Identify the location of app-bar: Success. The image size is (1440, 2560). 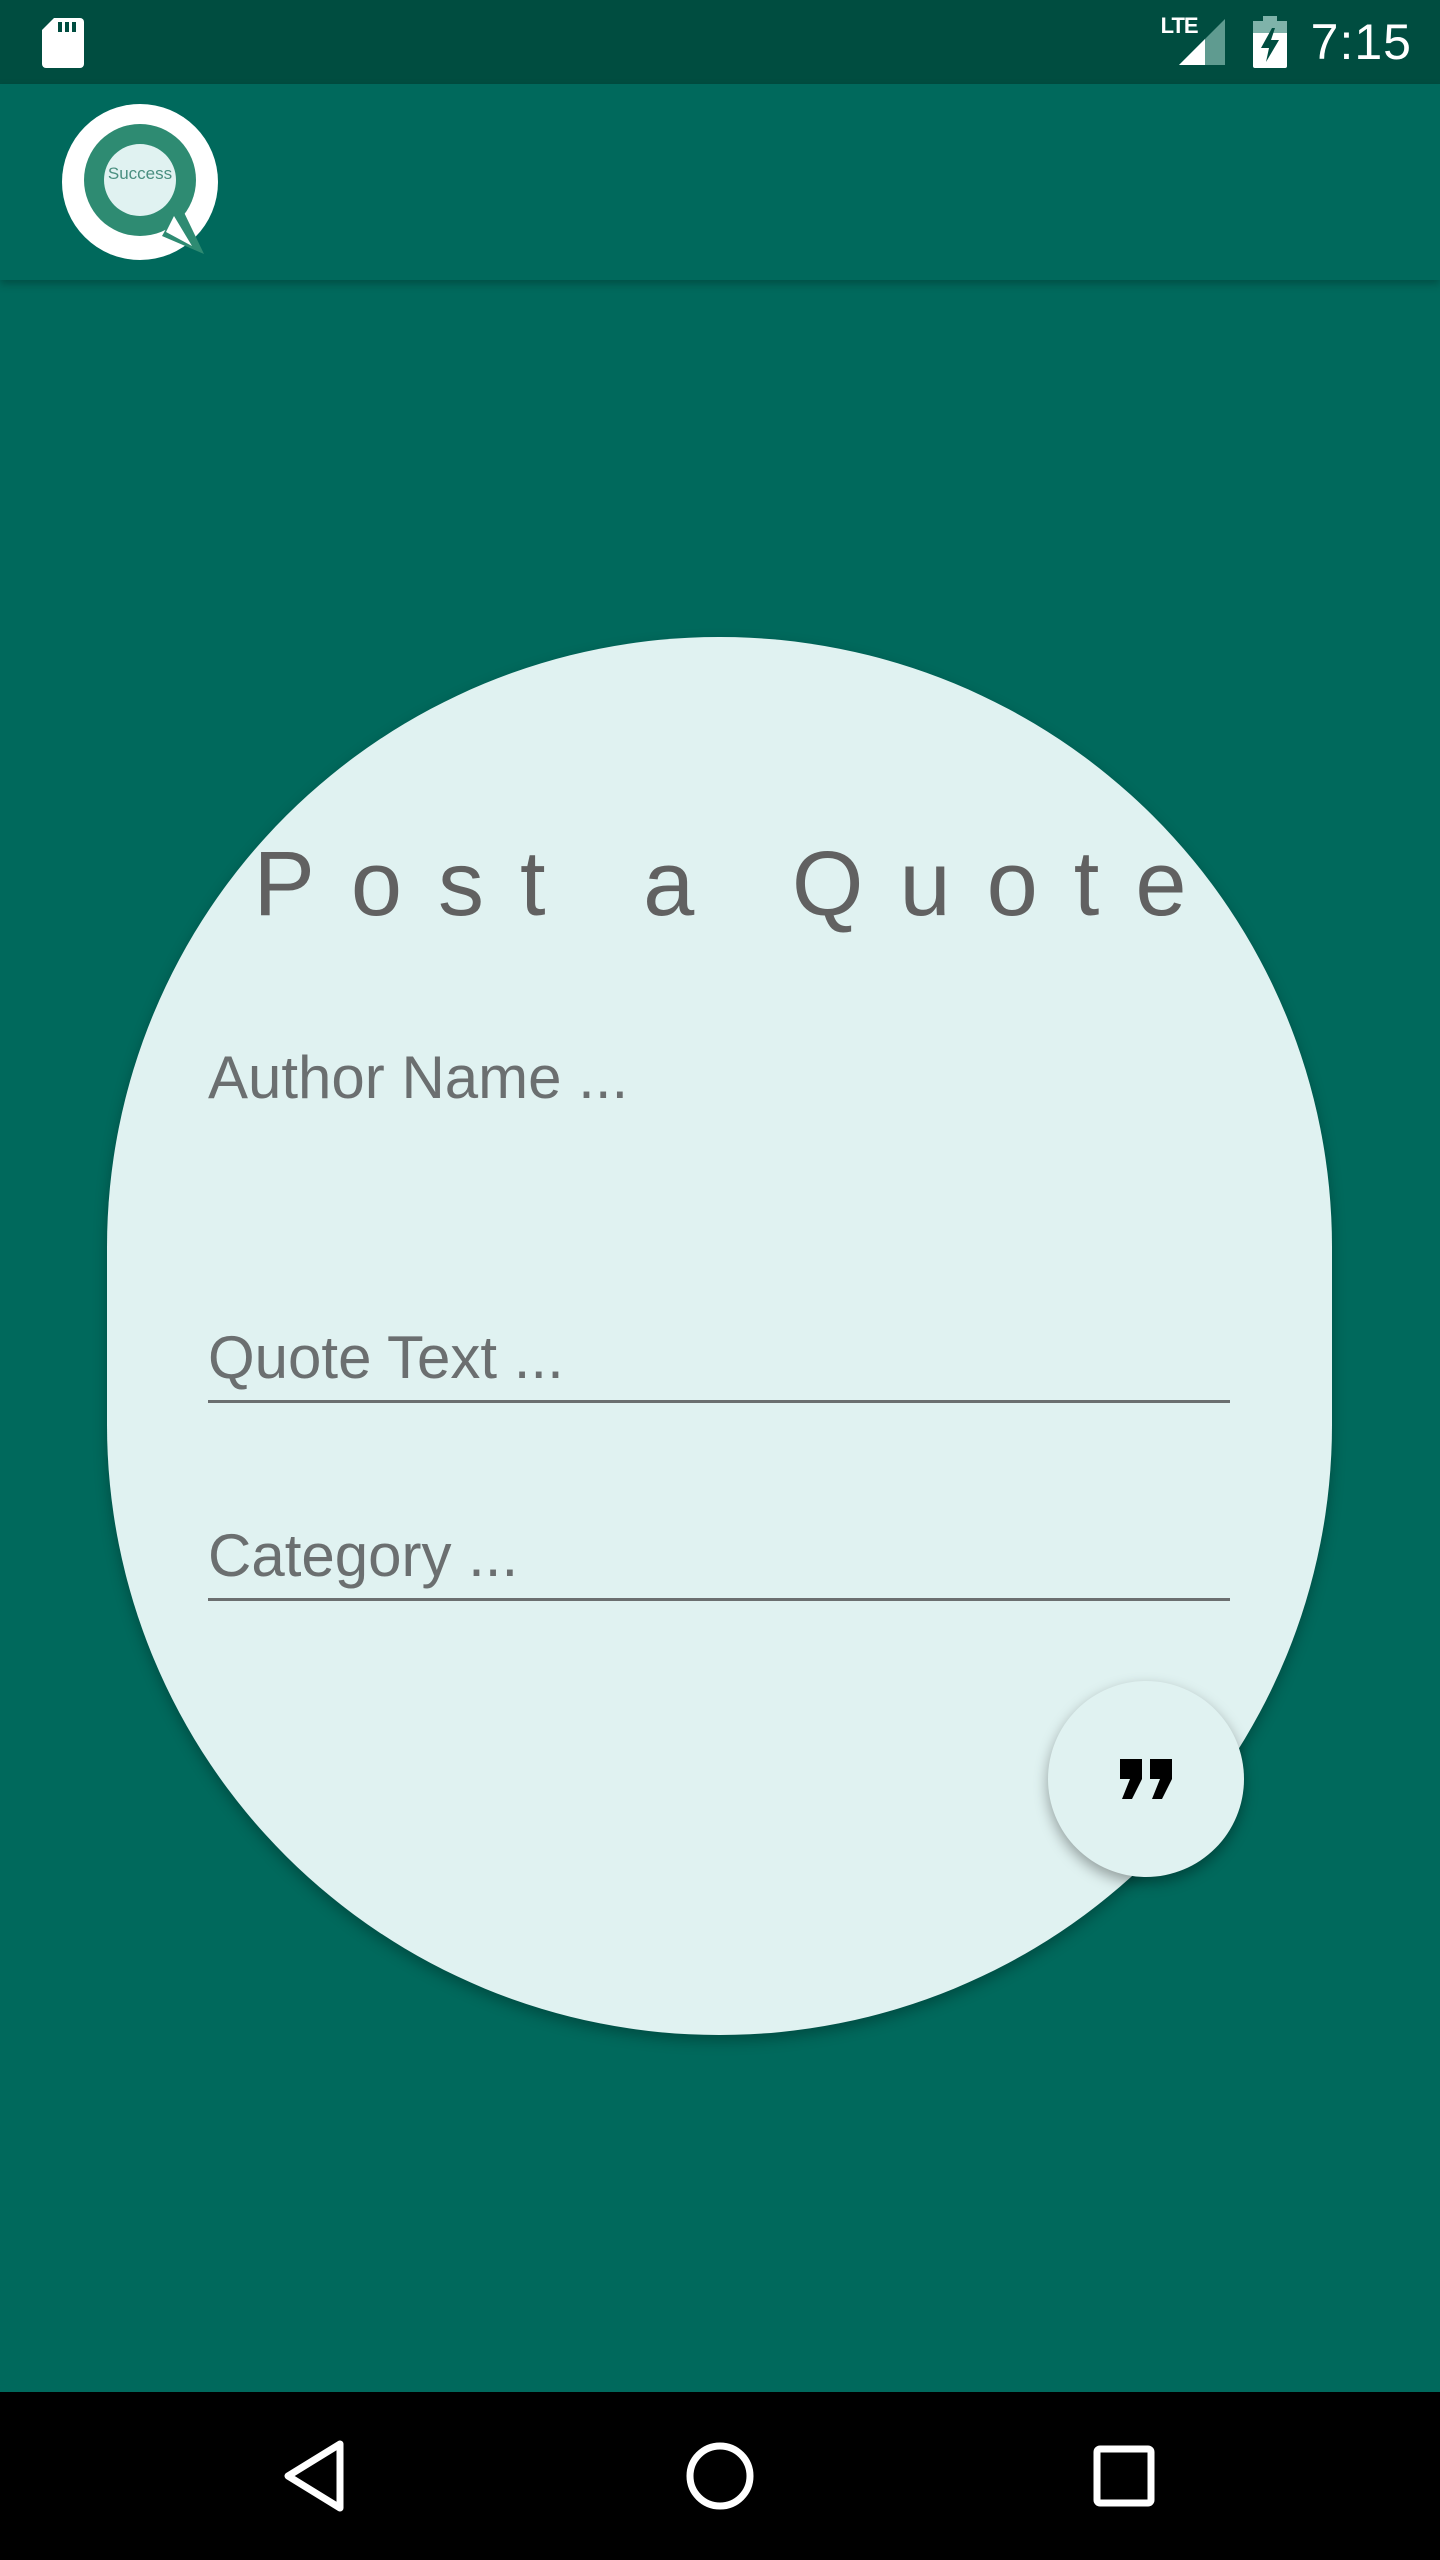
(720, 182).